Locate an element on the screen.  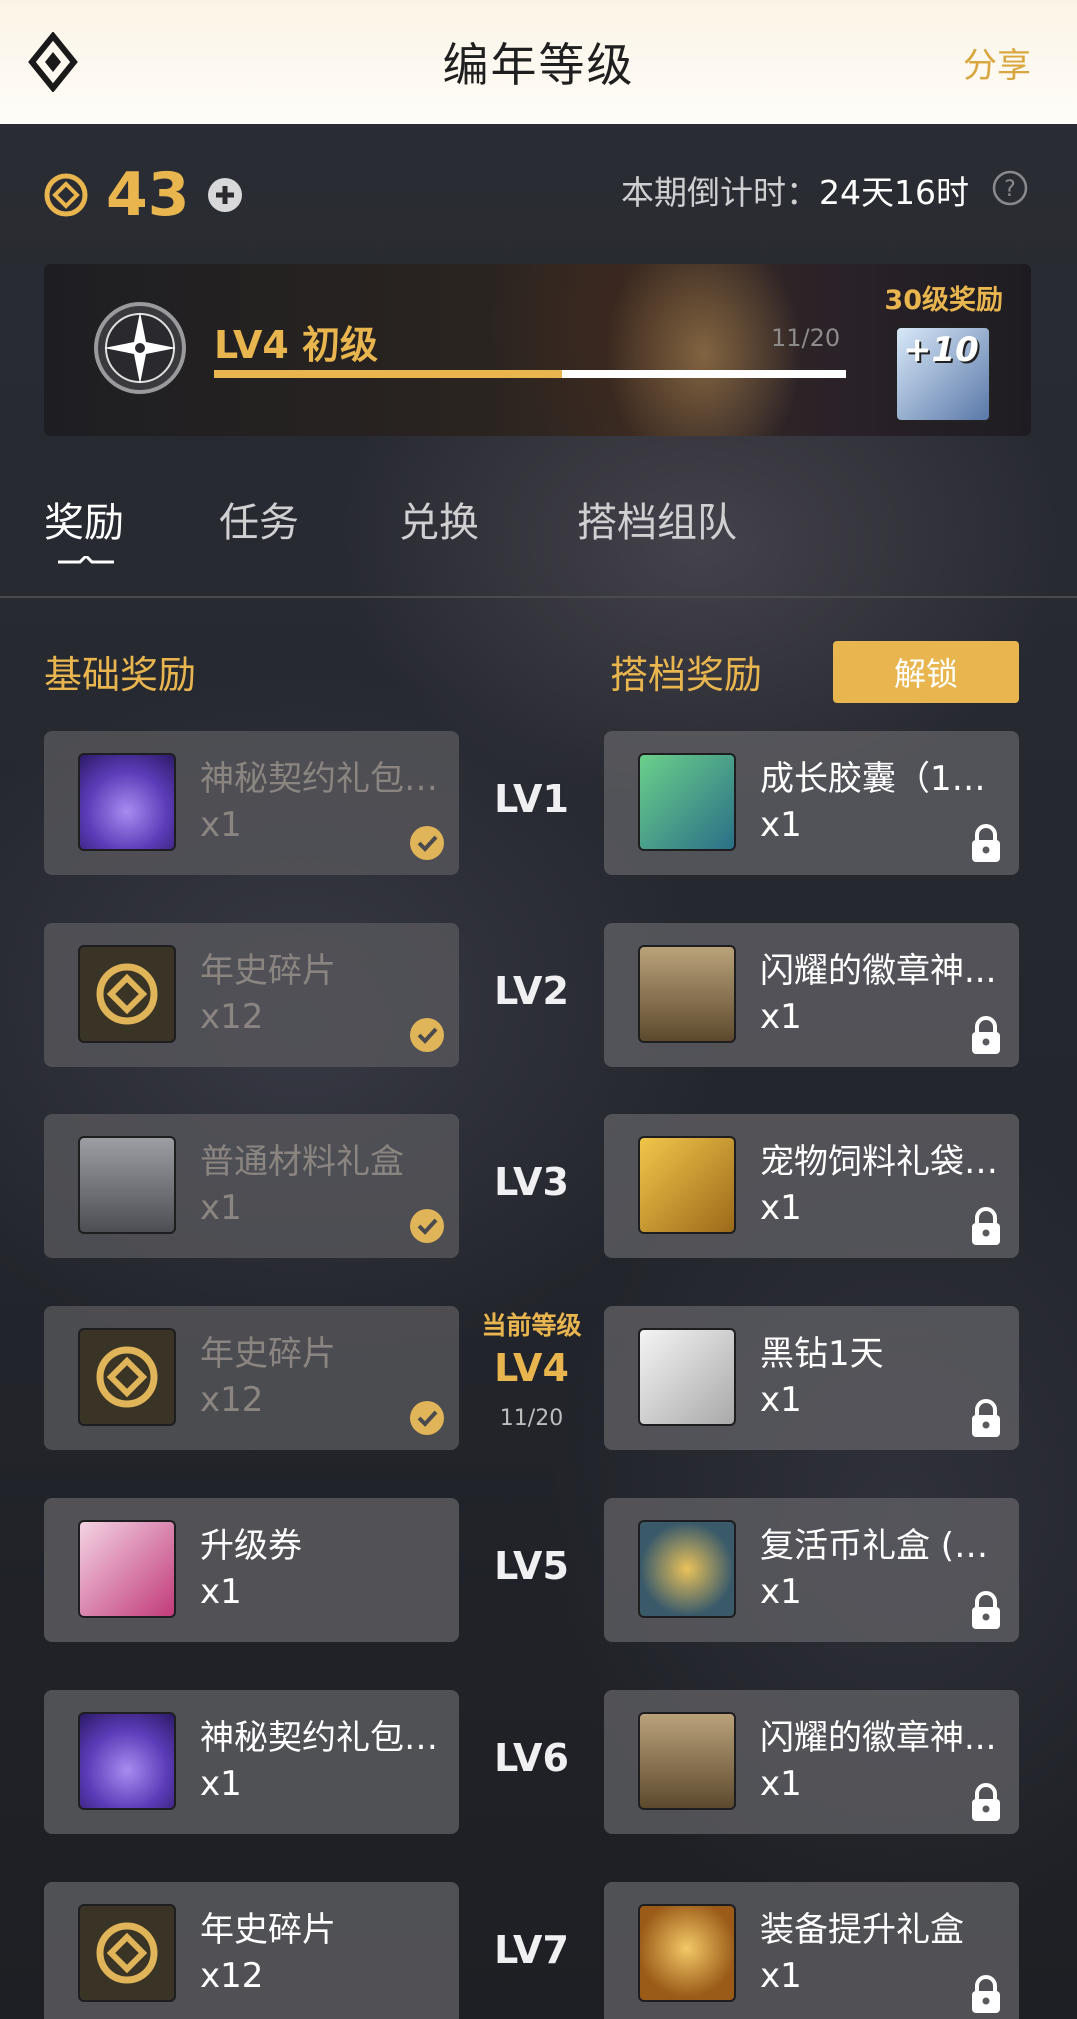
item-name: 升级券 is located at coordinates (251, 1546).